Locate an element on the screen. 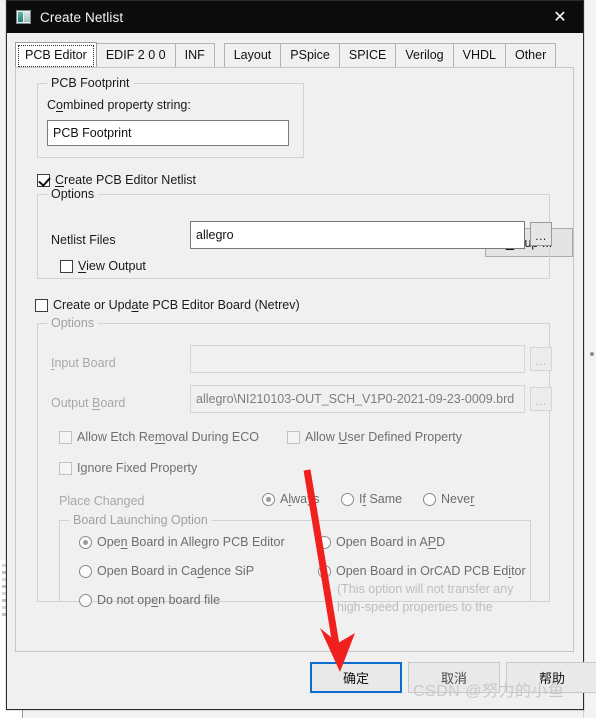 The image size is (596, 718). checkbox-label: Create PCB Editor Netlist is located at coordinates (126, 180).